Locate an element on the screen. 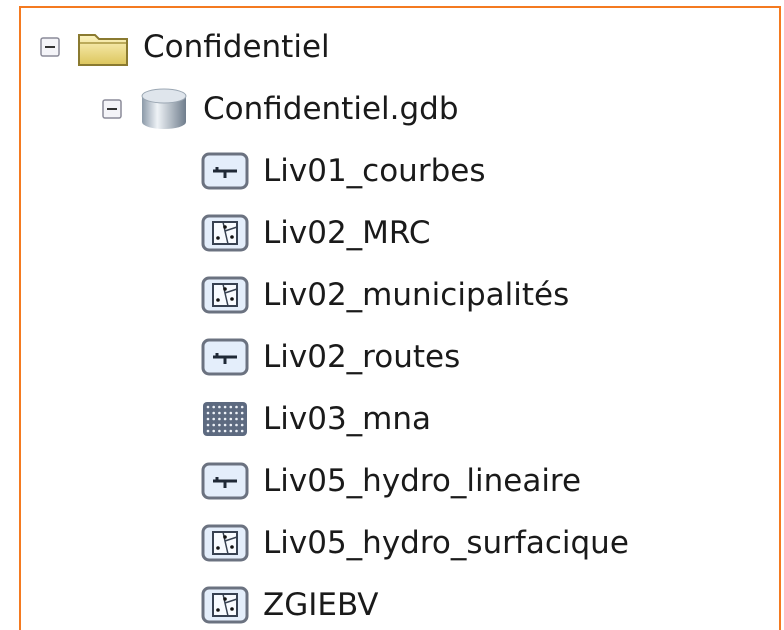  tree-item-label: Liv05_hydro_surfacique is located at coordinates (446, 543).